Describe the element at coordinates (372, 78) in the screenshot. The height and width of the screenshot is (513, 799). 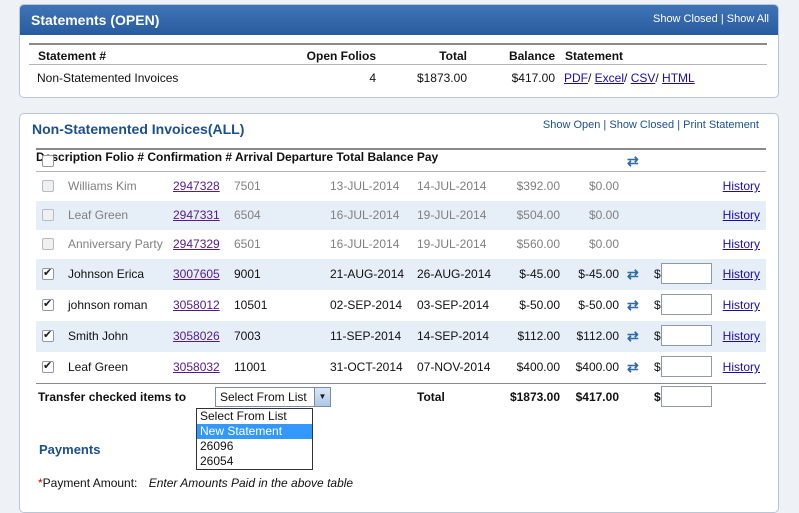
I see `open-folios-value: 4` at that location.